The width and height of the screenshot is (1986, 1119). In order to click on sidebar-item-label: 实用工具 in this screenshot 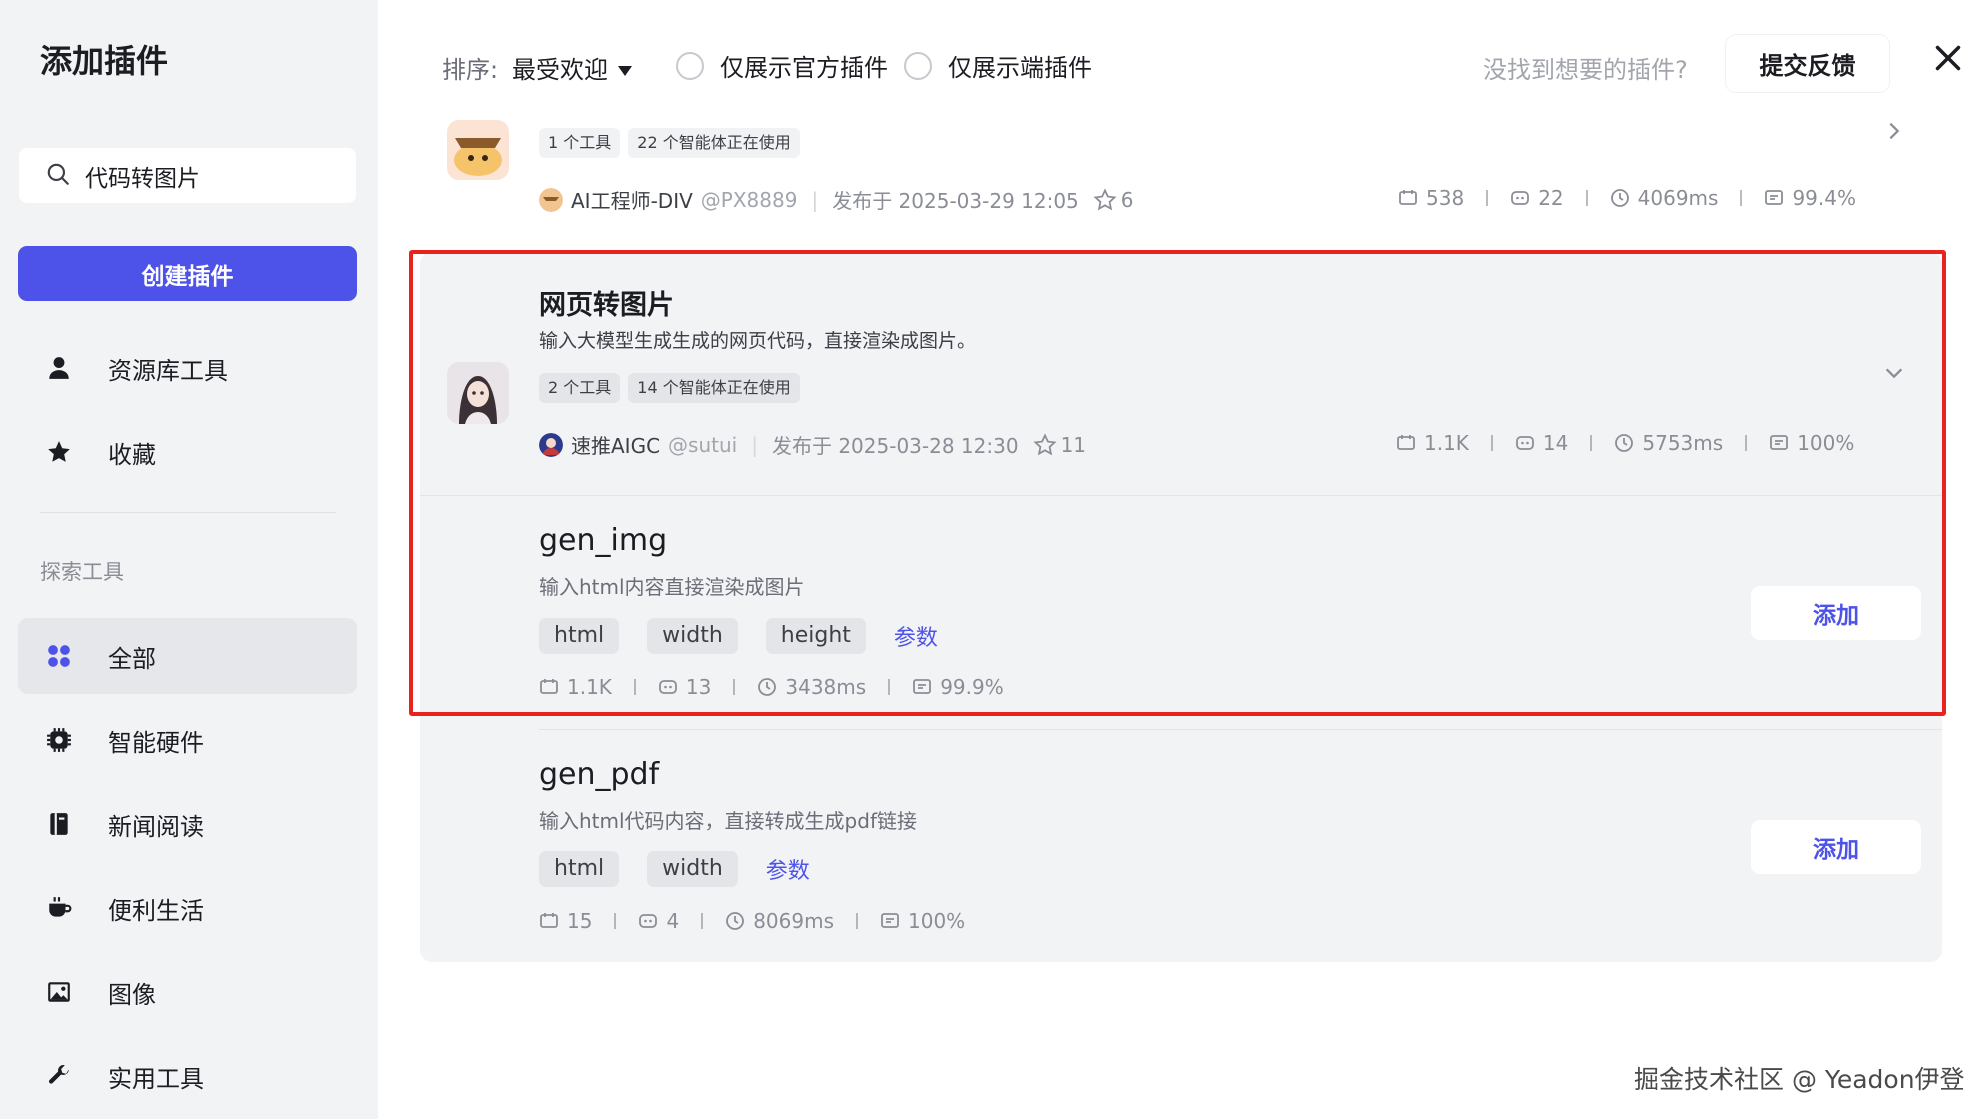, I will do `click(156, 1078)`.